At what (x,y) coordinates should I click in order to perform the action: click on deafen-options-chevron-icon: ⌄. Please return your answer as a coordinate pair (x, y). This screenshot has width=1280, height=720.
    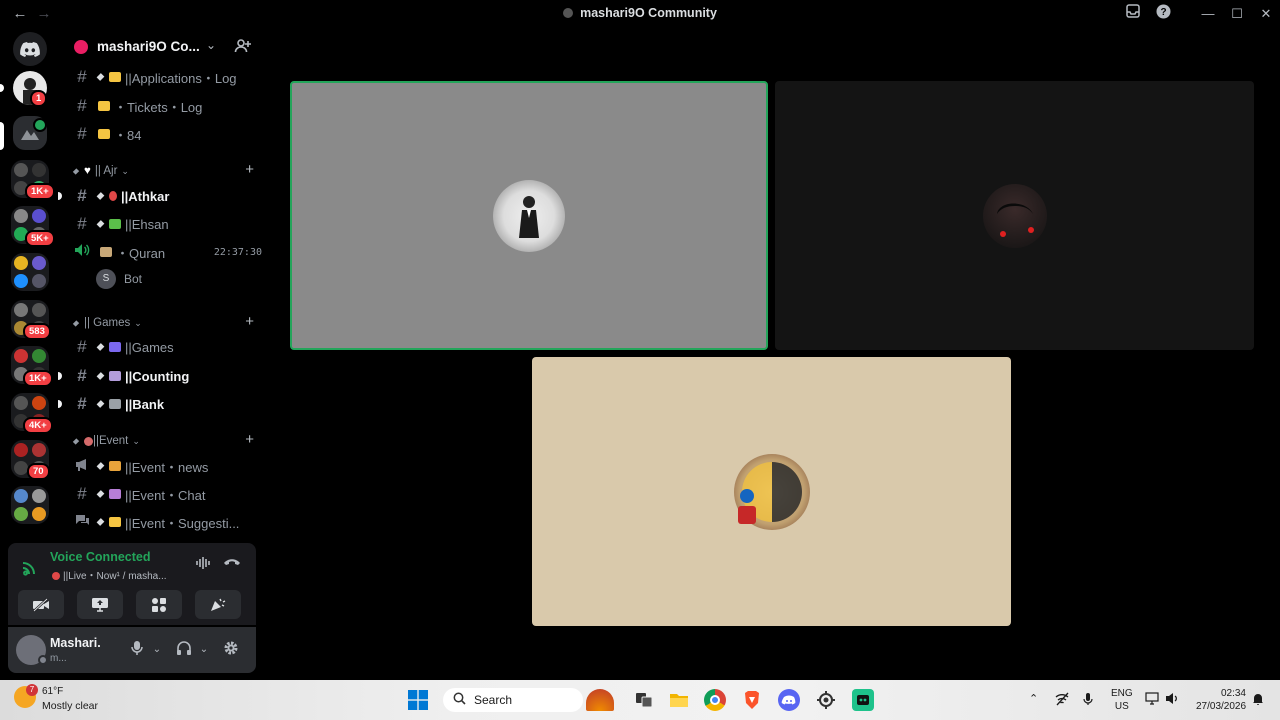
    Looking at the image, I should click on (204, 650).